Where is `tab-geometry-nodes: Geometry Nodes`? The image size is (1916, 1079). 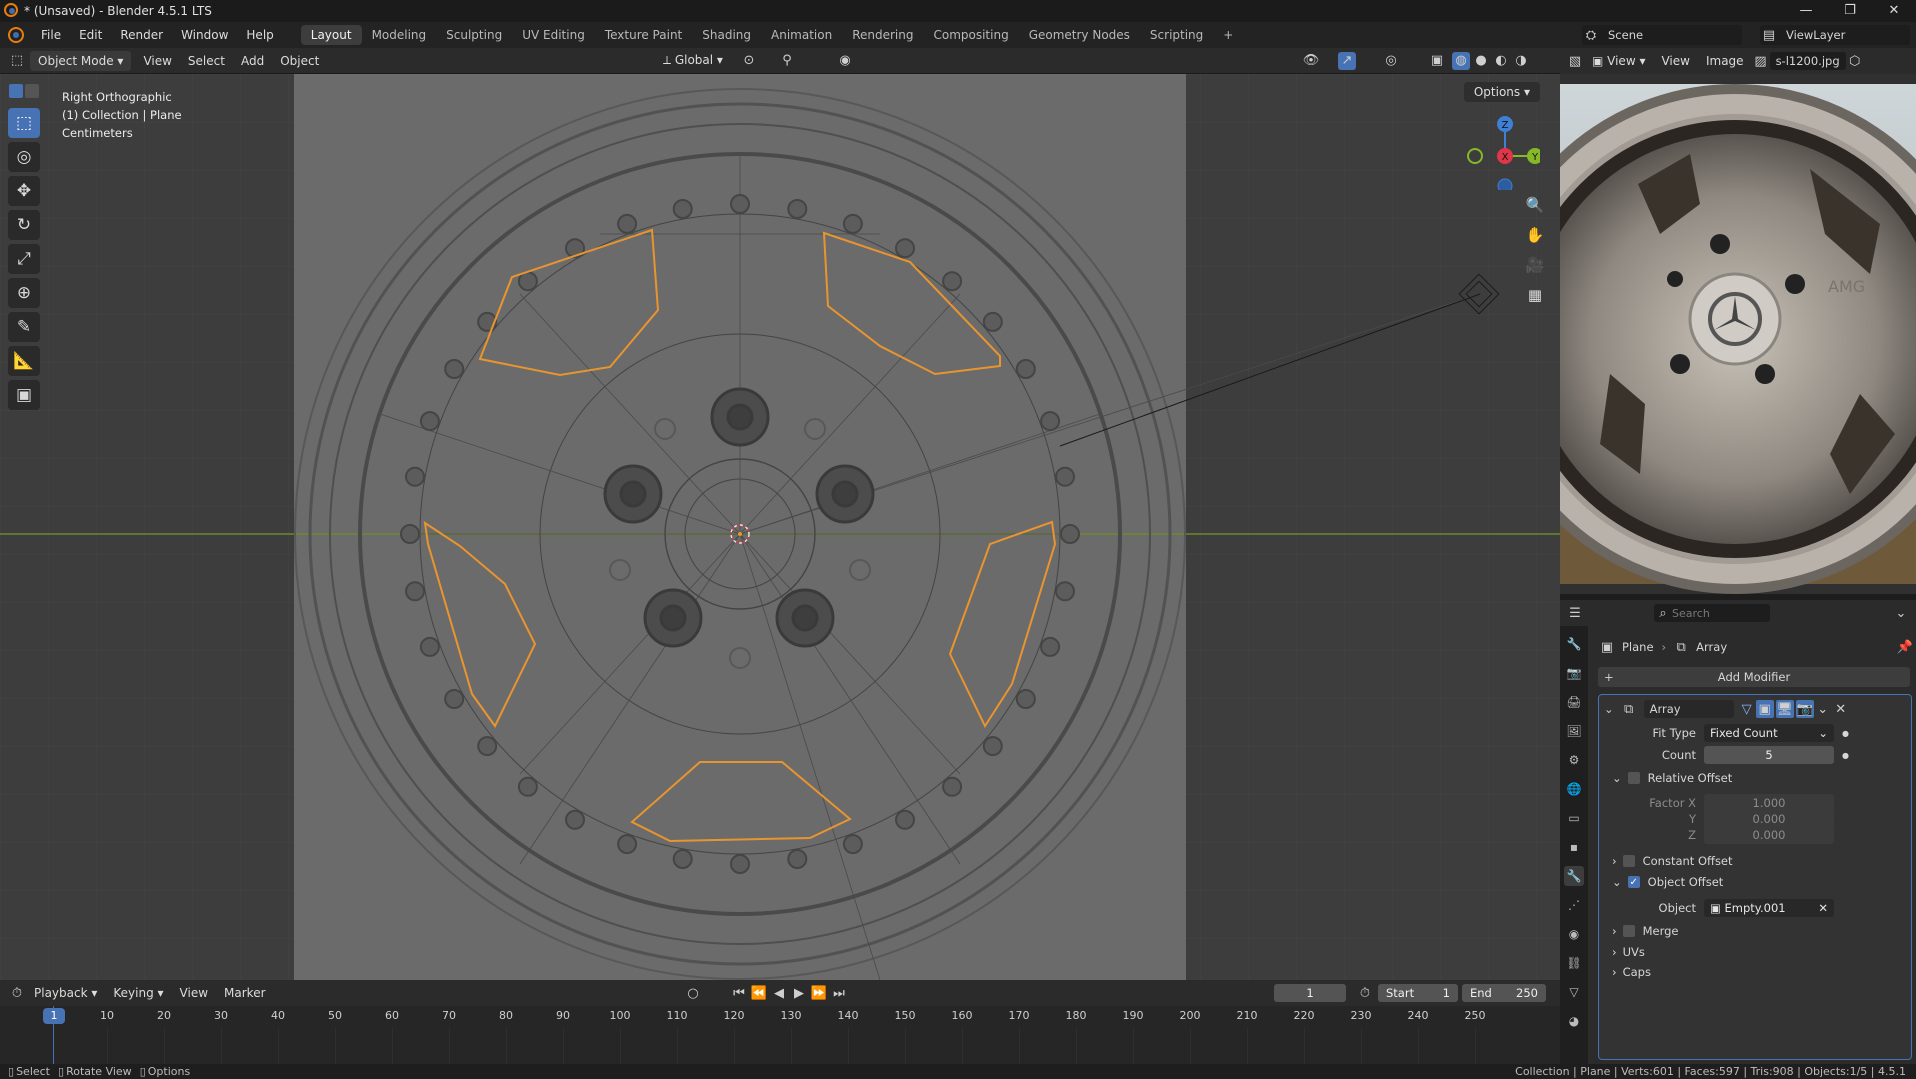
tab-geometry-nodes: Geometry Nodes is located at coordinates (1079, 35).